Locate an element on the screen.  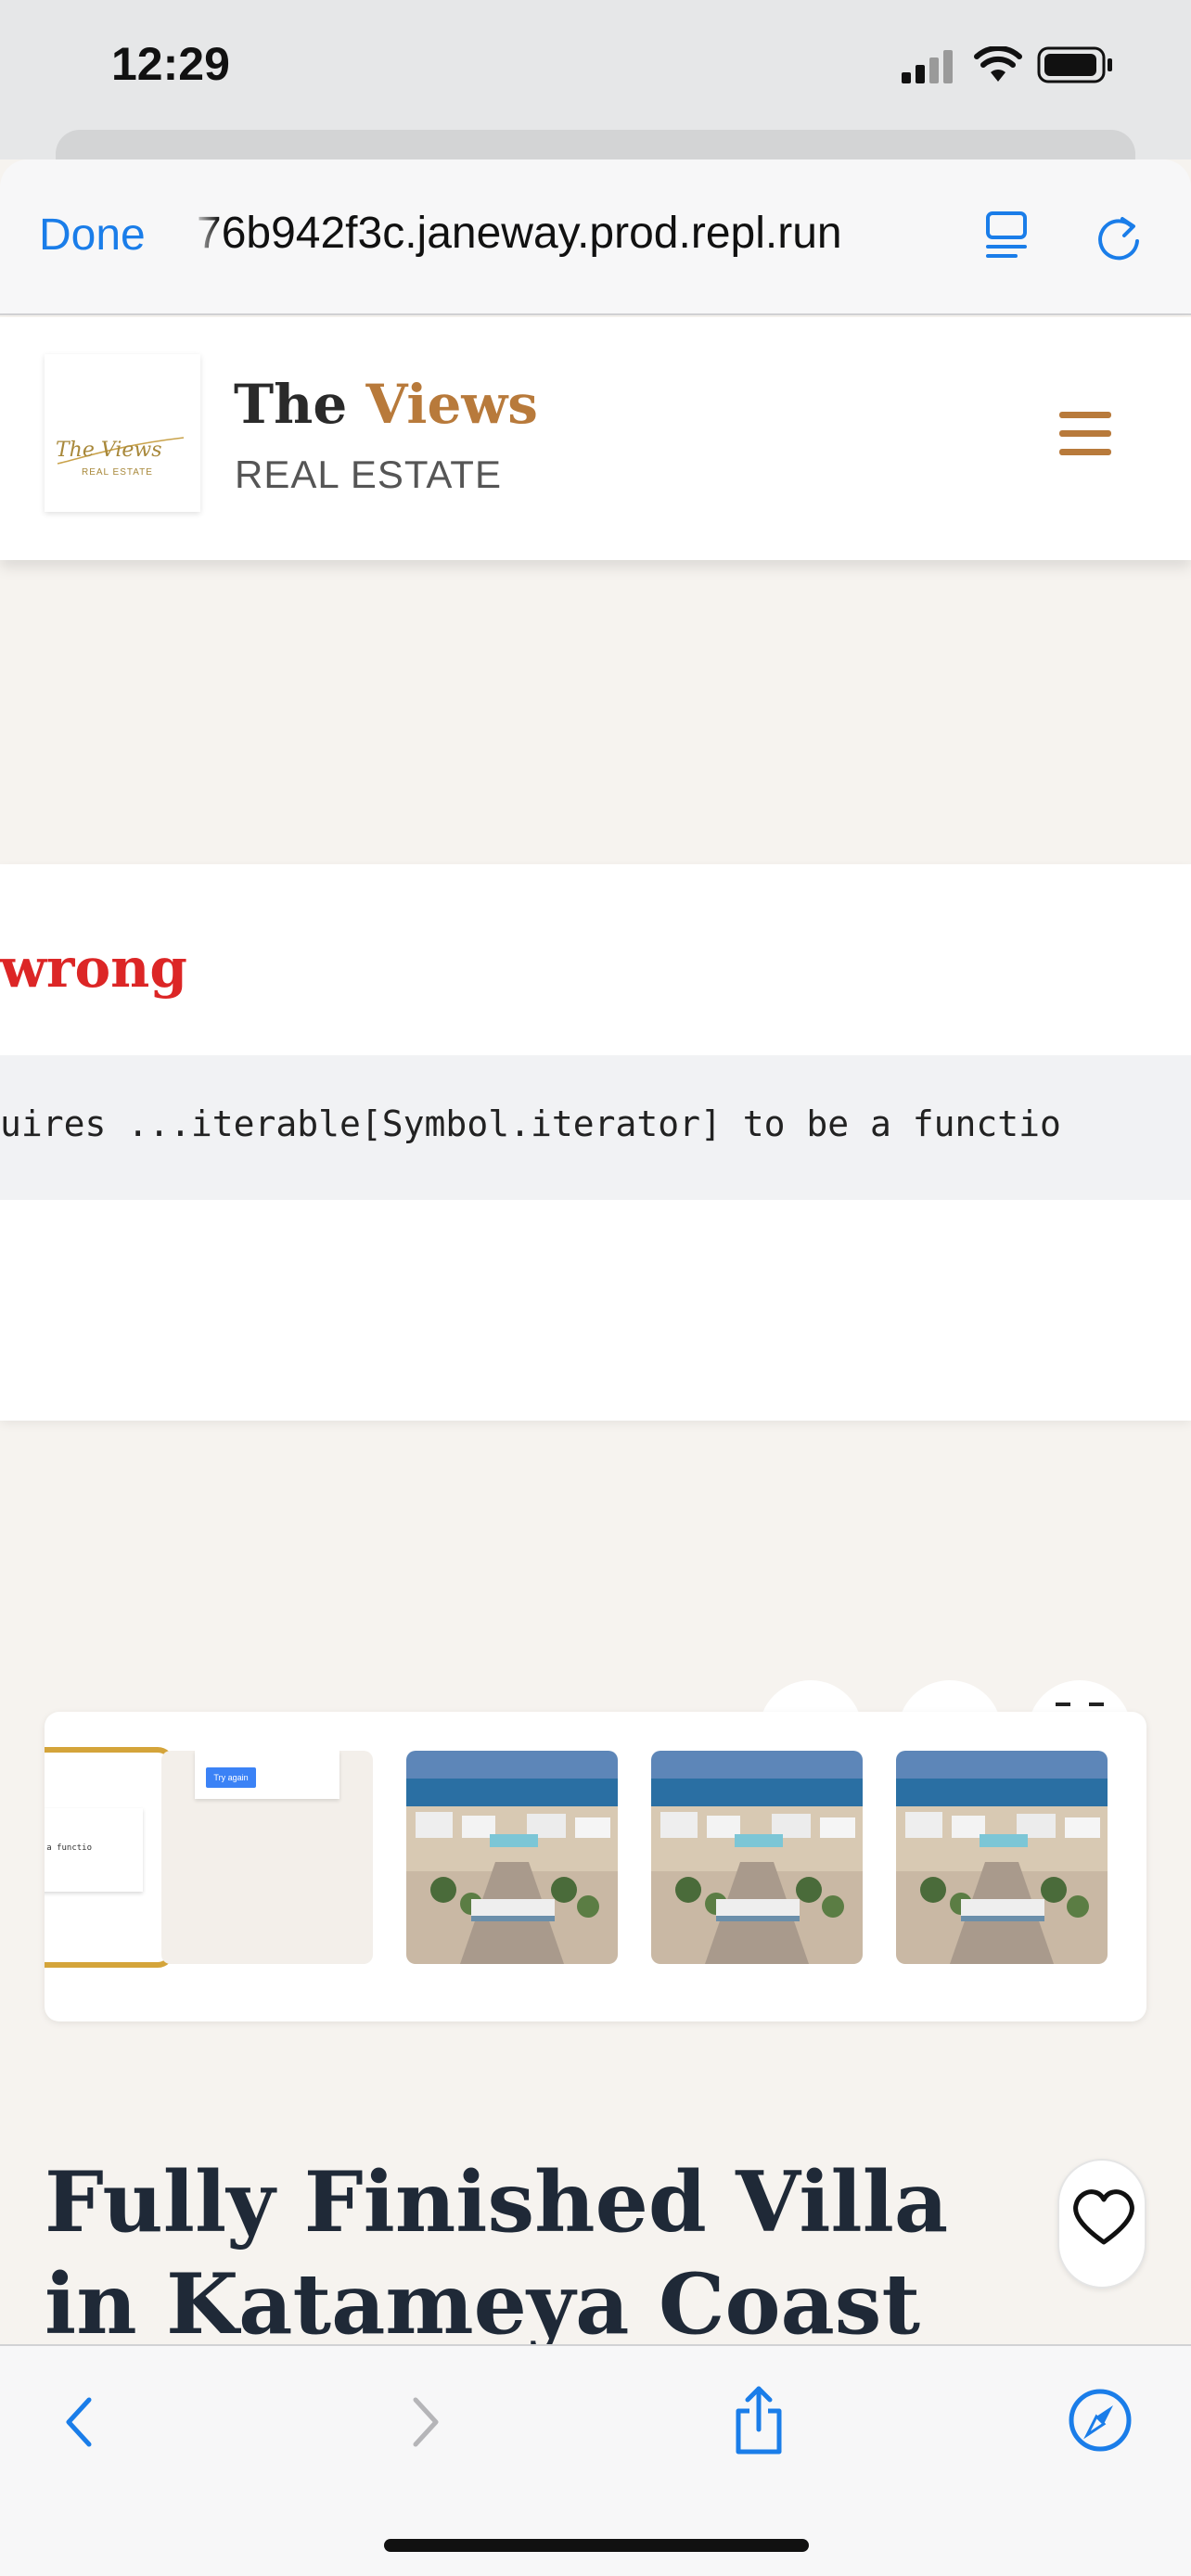
browser-toolbar: Done 76b942f3c.janeway.prod.repl.run is located at coordinates (595, 237).